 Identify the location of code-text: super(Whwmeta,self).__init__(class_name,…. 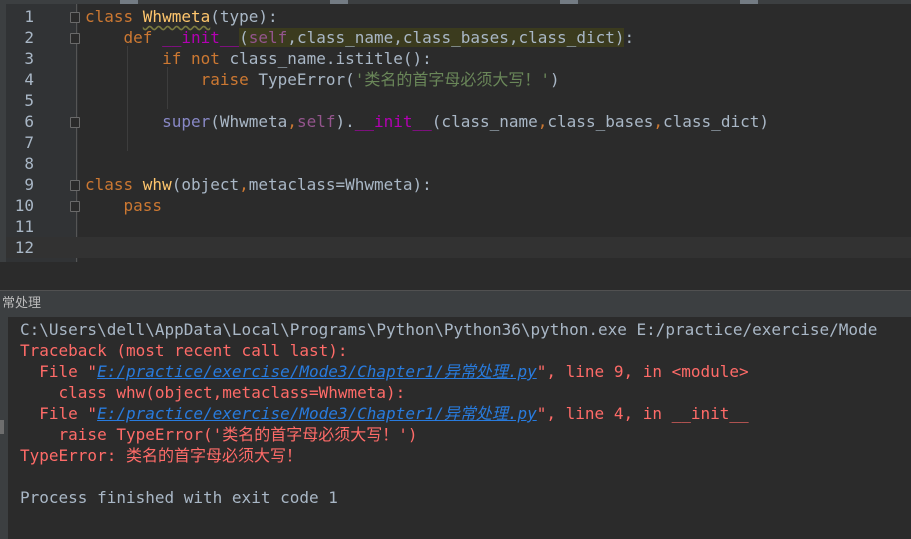
(427, 121).